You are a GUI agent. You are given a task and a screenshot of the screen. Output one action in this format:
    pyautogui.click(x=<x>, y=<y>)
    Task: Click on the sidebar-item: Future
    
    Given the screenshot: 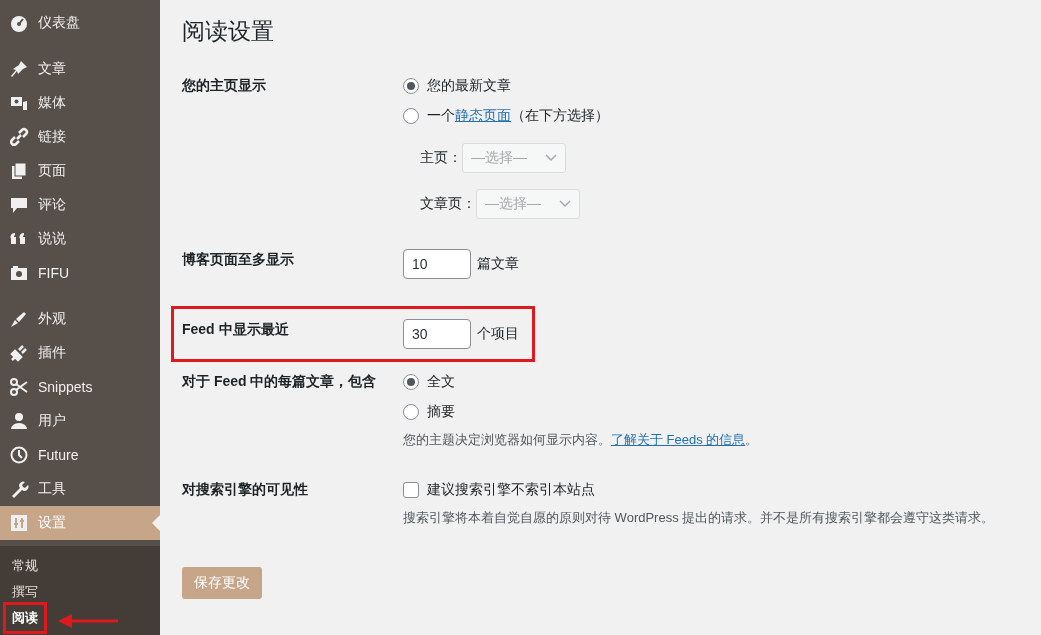 What is the action you would take?
    pyautogui.click(x=80, y=455)
    